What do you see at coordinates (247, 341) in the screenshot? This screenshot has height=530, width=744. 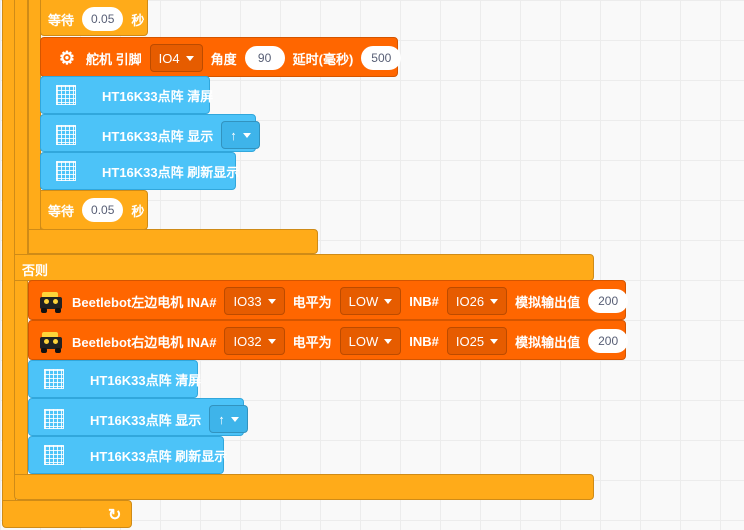 I see `motor-right-ina-value: IO32` at bounding box center [247, 341].